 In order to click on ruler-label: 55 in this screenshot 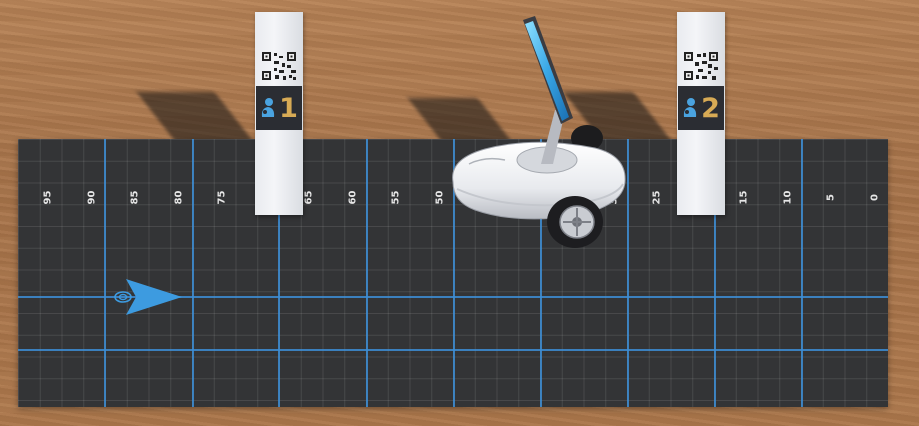, I will do `click(396, 197)`.